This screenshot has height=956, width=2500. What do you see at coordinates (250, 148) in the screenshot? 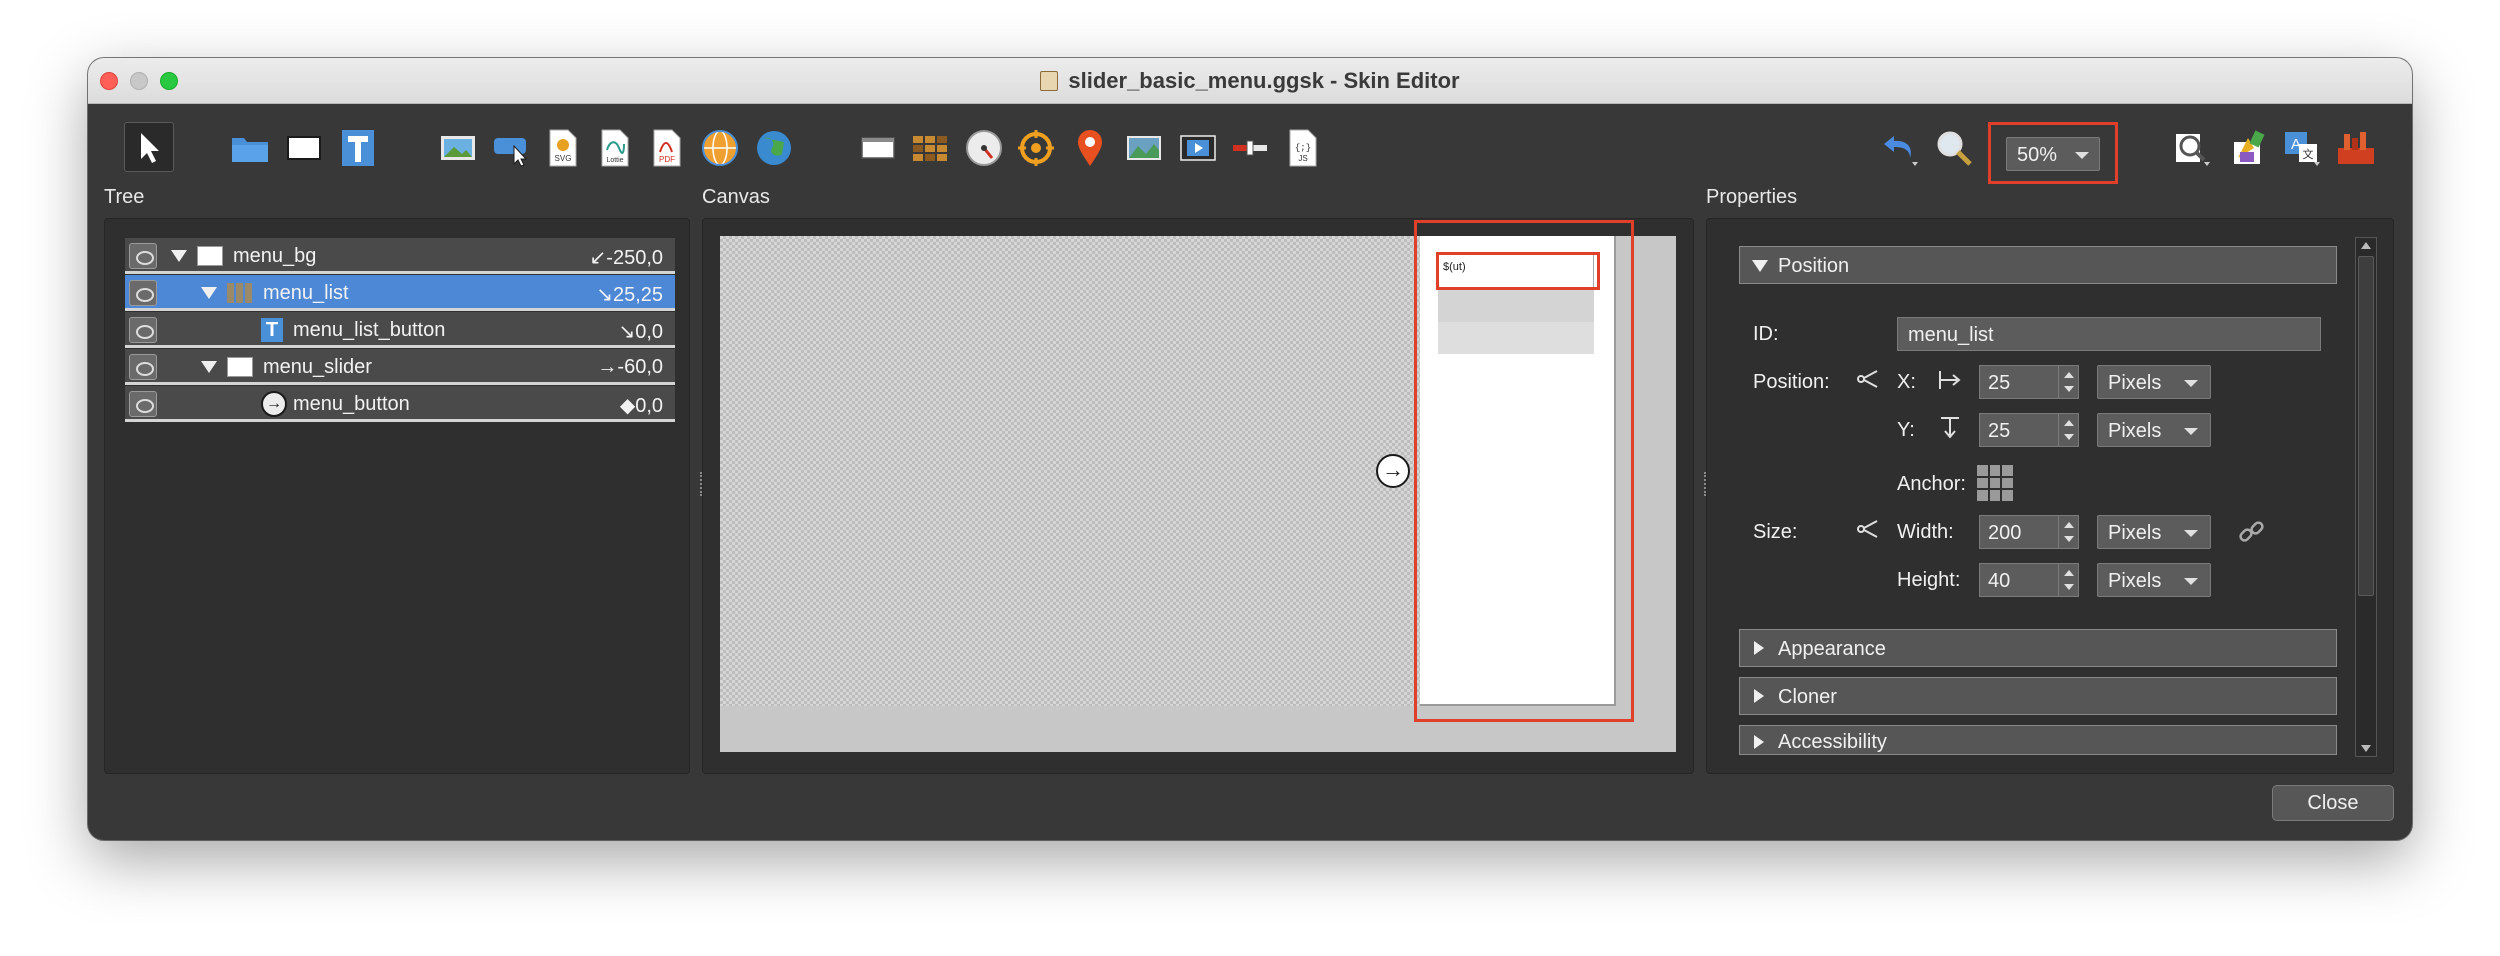
I see `folder-tool-button` at bounding box center [250, 148].